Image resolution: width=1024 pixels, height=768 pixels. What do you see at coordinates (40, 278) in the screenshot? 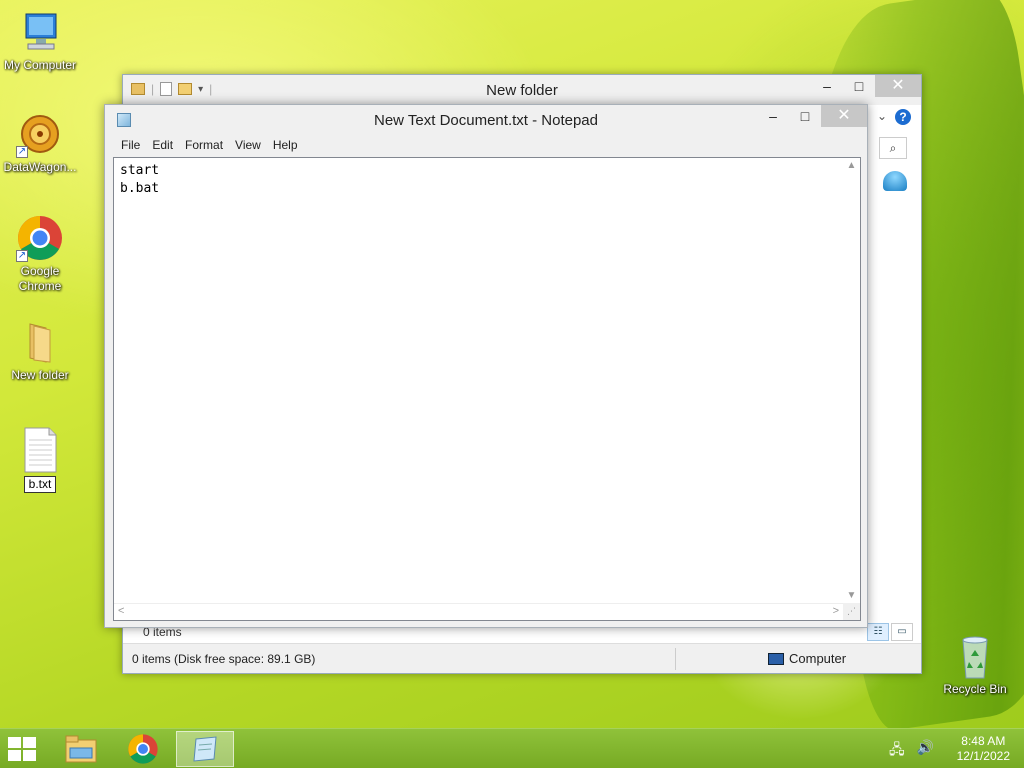
I see `desktop-icon-label: Google Chrome` at bounding box center [40, 278].